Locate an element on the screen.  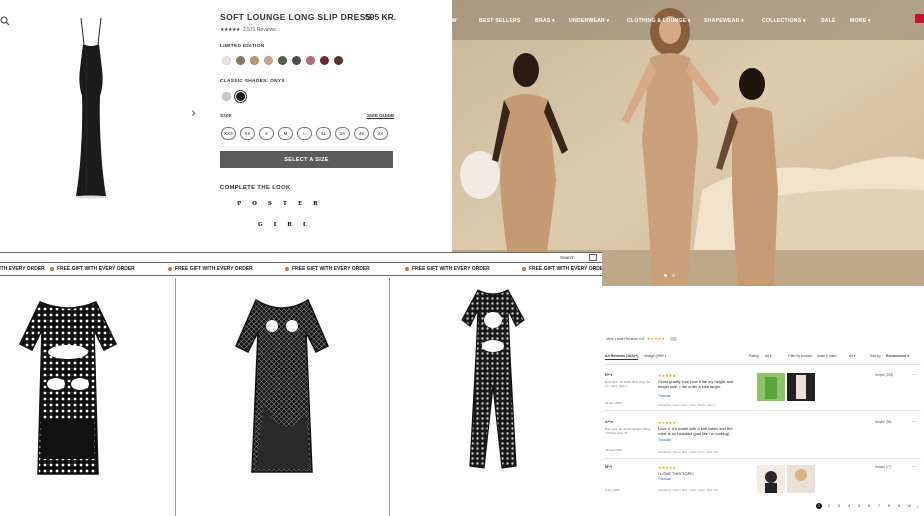
page-number: 10 is located at coordinates (909, 506).